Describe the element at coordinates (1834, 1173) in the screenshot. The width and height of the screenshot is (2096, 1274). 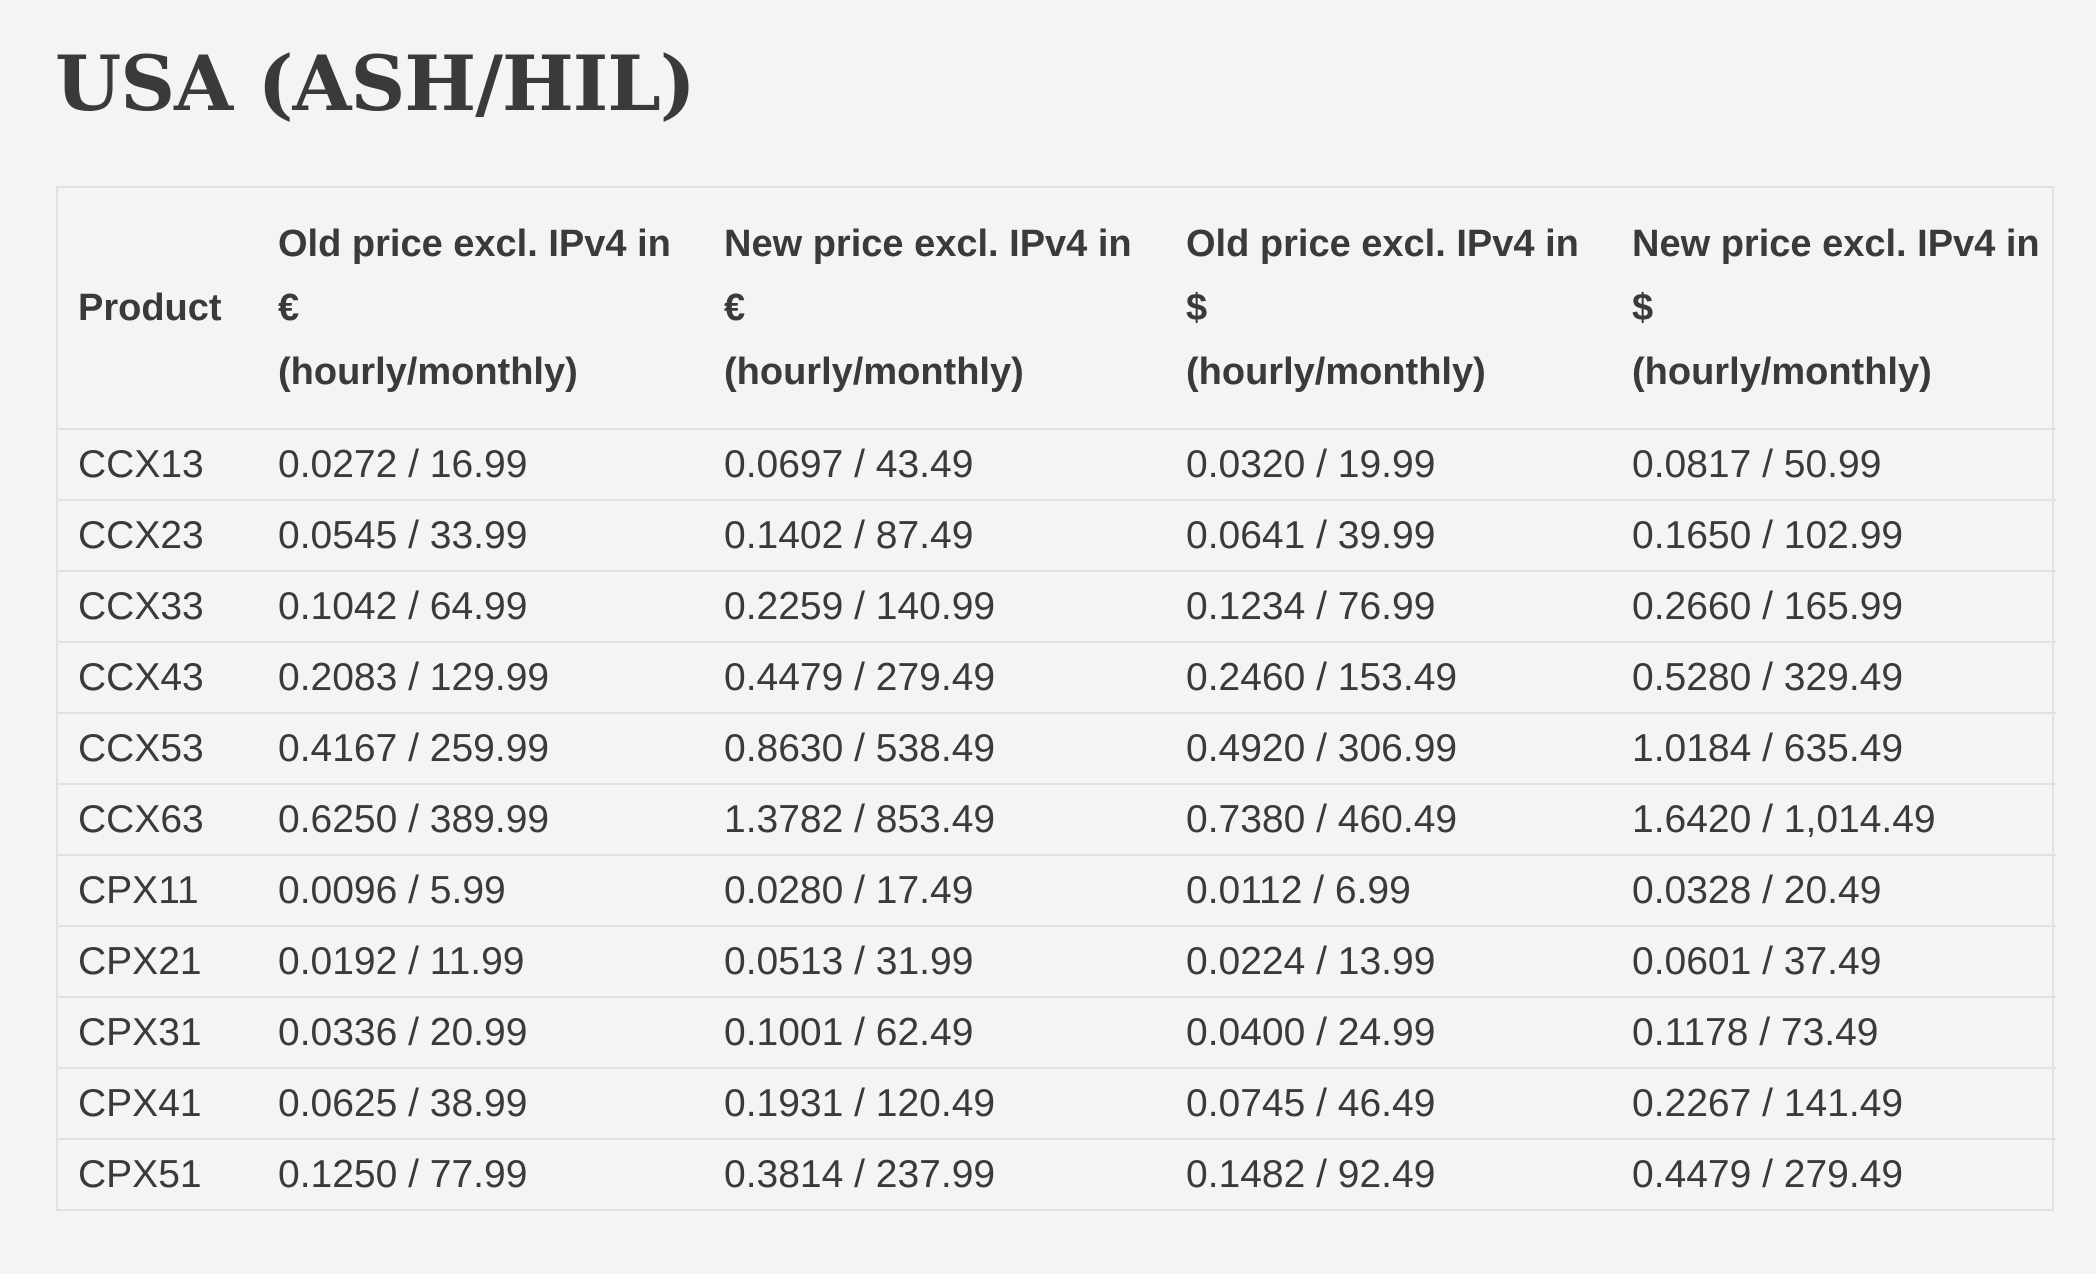
I see `new-price-usd-cell: 0.4479 / 279.49` at that location.